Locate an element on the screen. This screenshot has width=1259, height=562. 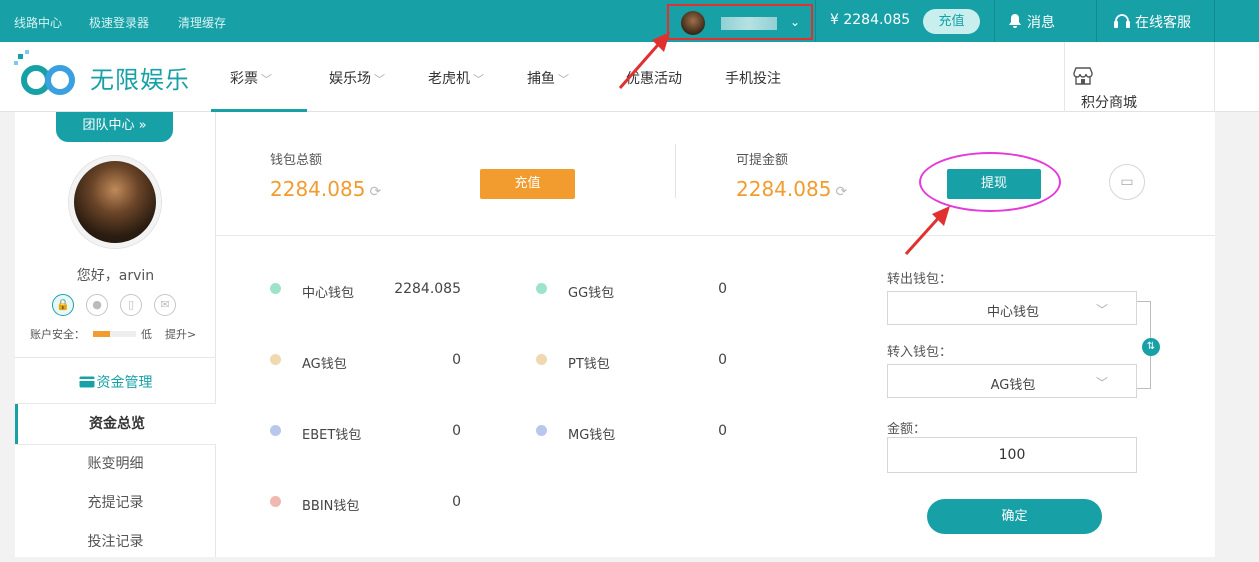
online-service-label: 在线客服 is located at coordinates (1163, 23).